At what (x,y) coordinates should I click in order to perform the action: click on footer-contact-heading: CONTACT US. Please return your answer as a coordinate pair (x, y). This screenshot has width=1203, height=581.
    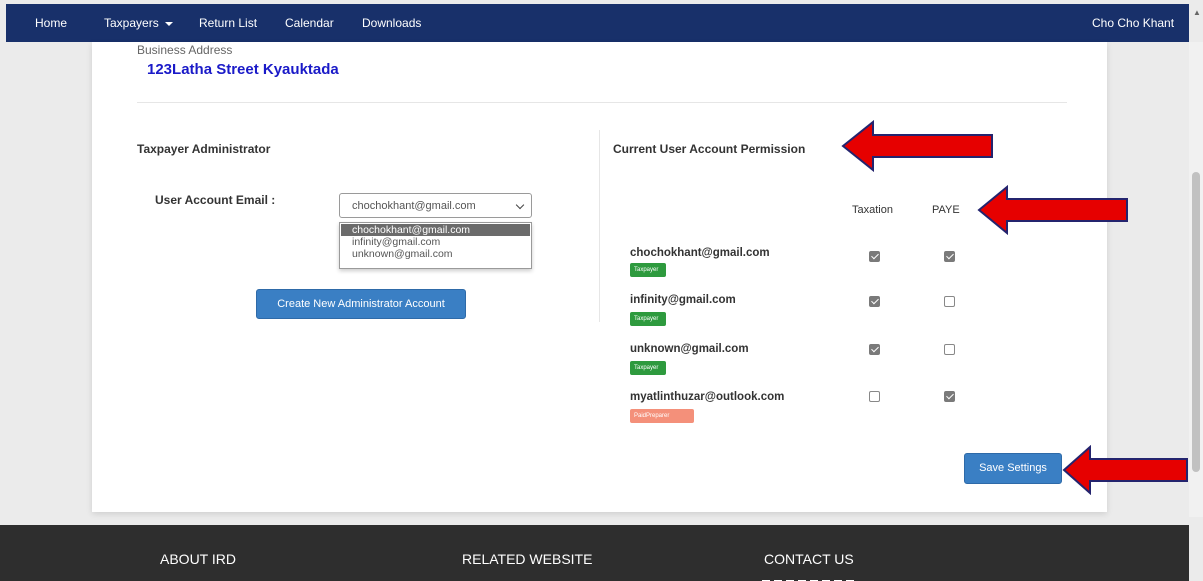
    Looking at the image, I should click on (809, 559).